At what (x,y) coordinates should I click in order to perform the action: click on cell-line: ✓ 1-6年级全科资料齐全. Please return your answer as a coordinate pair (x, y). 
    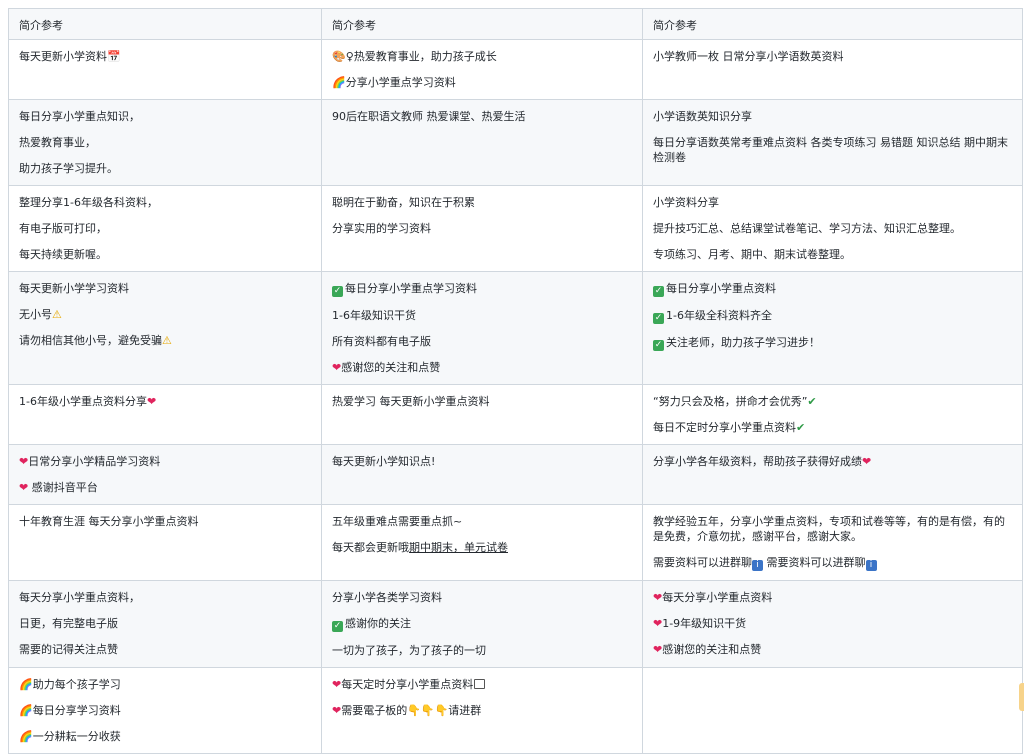
    Looking at the image, I should click on (712, 316).